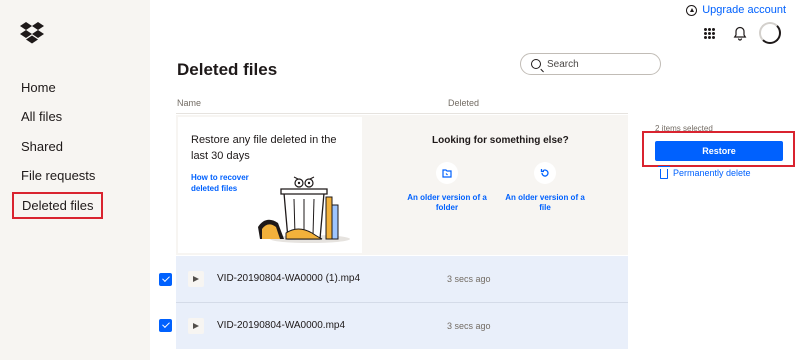 This screenshot has height=360, width=800. Describe the element at coordinates (32, 33) in the screenshot. I see `dropbox-logo-icon` at that location.